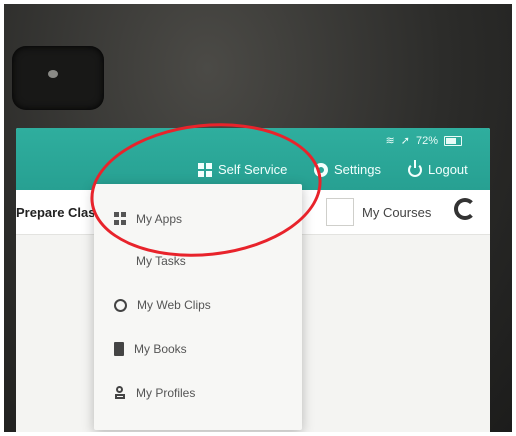 This screenshot has height=436, width=516. What do you see at coordinates (56, 212) in the screenshot?
I see `prepare-class-tab: Prepare Clas` at bounding box center [56, 212].